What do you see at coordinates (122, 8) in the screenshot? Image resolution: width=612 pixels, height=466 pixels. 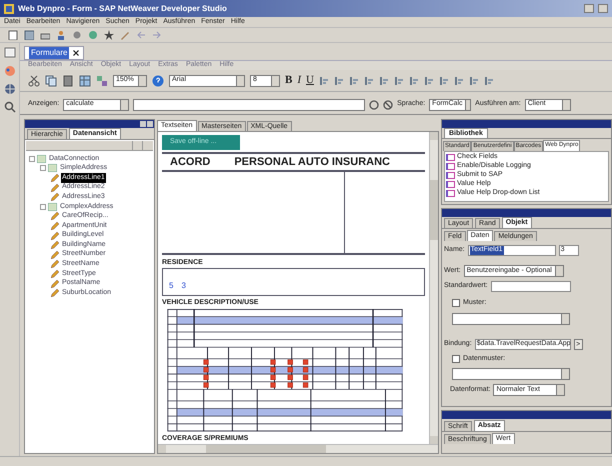 I see `window-title: Web Dynpro - Form - SAP NetWeaver Developer Studio` at bounding box center [122, 8].